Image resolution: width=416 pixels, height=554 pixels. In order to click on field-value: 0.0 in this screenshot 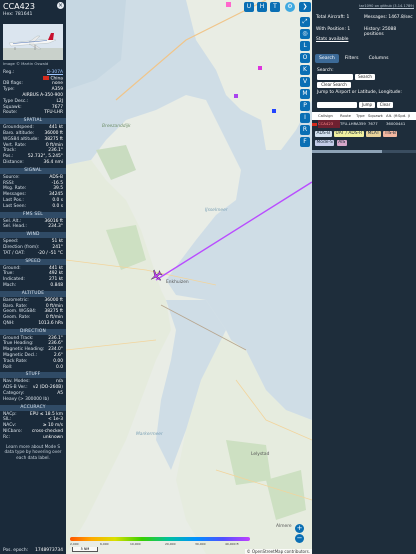, I will do `click(59, 367)`.